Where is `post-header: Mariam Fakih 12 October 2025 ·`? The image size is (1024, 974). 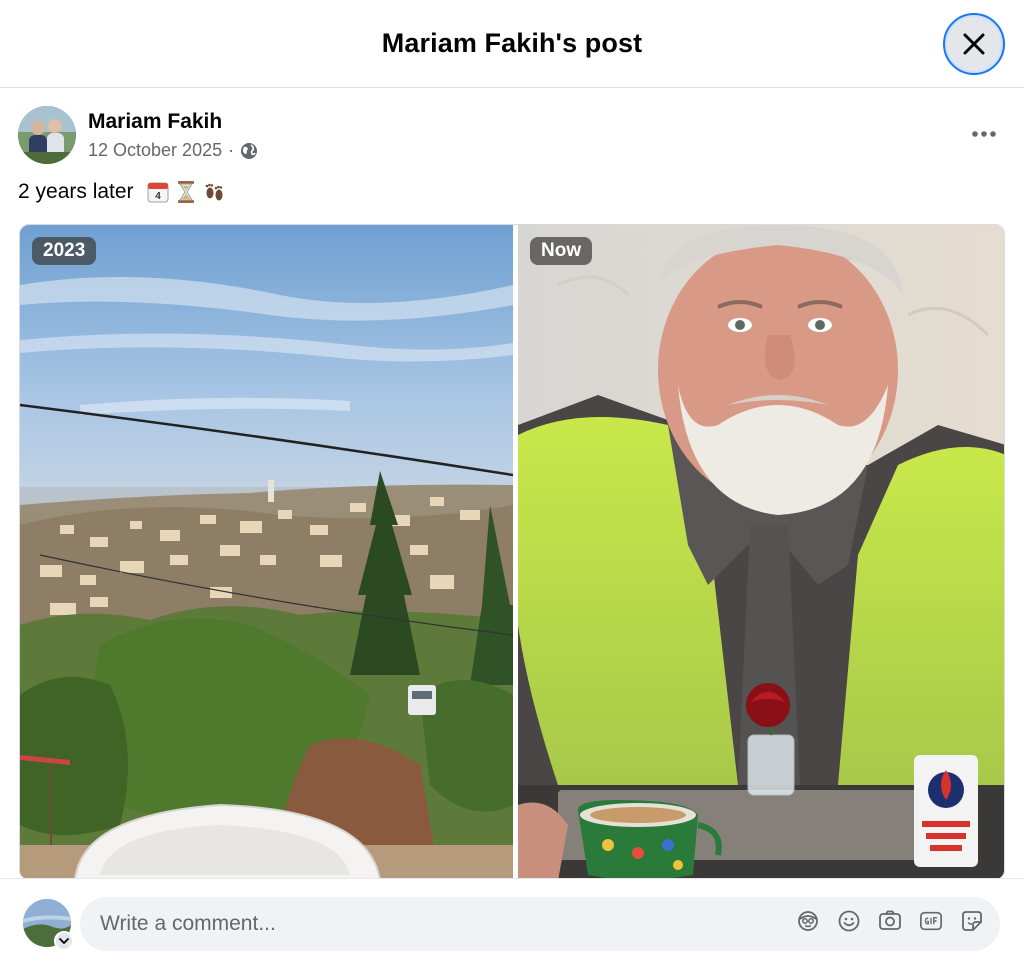 post-header: Mariam Fakih 12 October 2025 · is located at coordinates (513, 137).